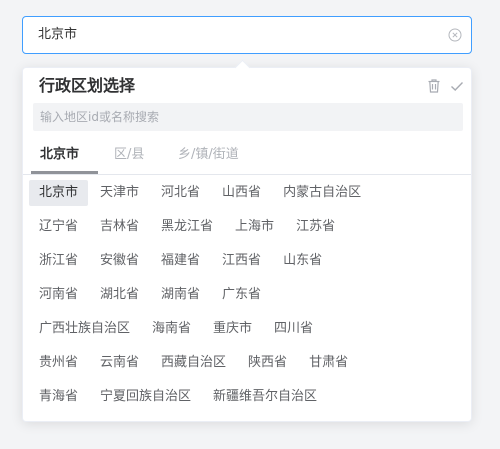 The width and height of the screenshot is (500, 449). What do you see at coordinates (241, 295) in the screenshot?
I see `region-item: 广东省` at bounding box center [241, 295].